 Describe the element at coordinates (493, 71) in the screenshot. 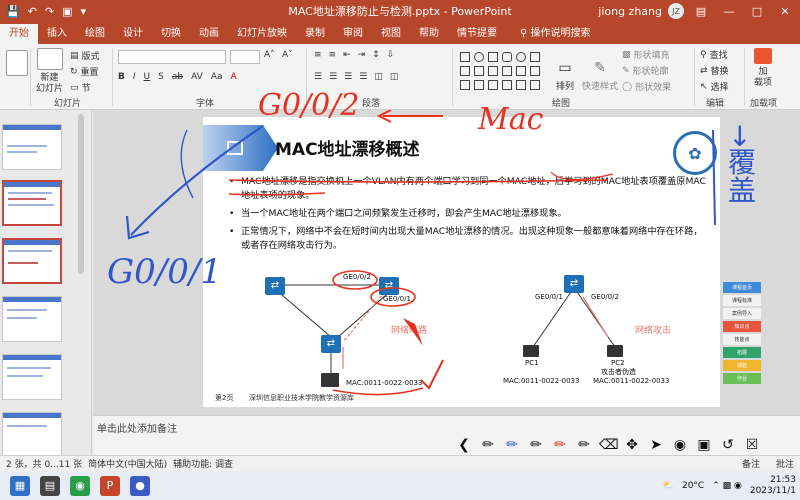

I see `star-shape-icon` at that location.